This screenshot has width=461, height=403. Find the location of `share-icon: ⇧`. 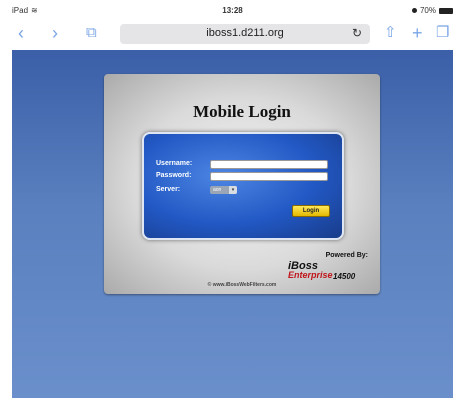

share-icon: ⇧ is located at coordinates (390, 33).